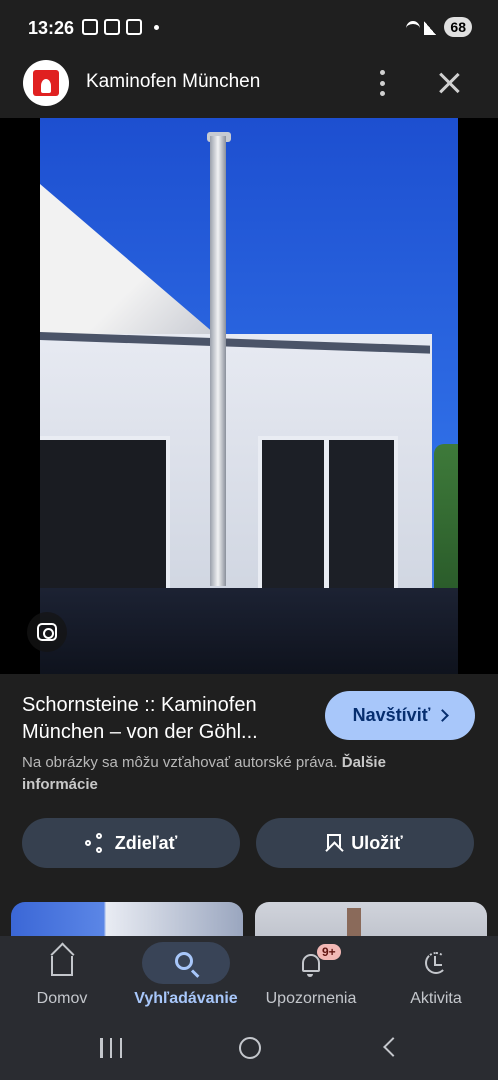  I want to click on visit-button: Navštíviť, so click(400, 715).